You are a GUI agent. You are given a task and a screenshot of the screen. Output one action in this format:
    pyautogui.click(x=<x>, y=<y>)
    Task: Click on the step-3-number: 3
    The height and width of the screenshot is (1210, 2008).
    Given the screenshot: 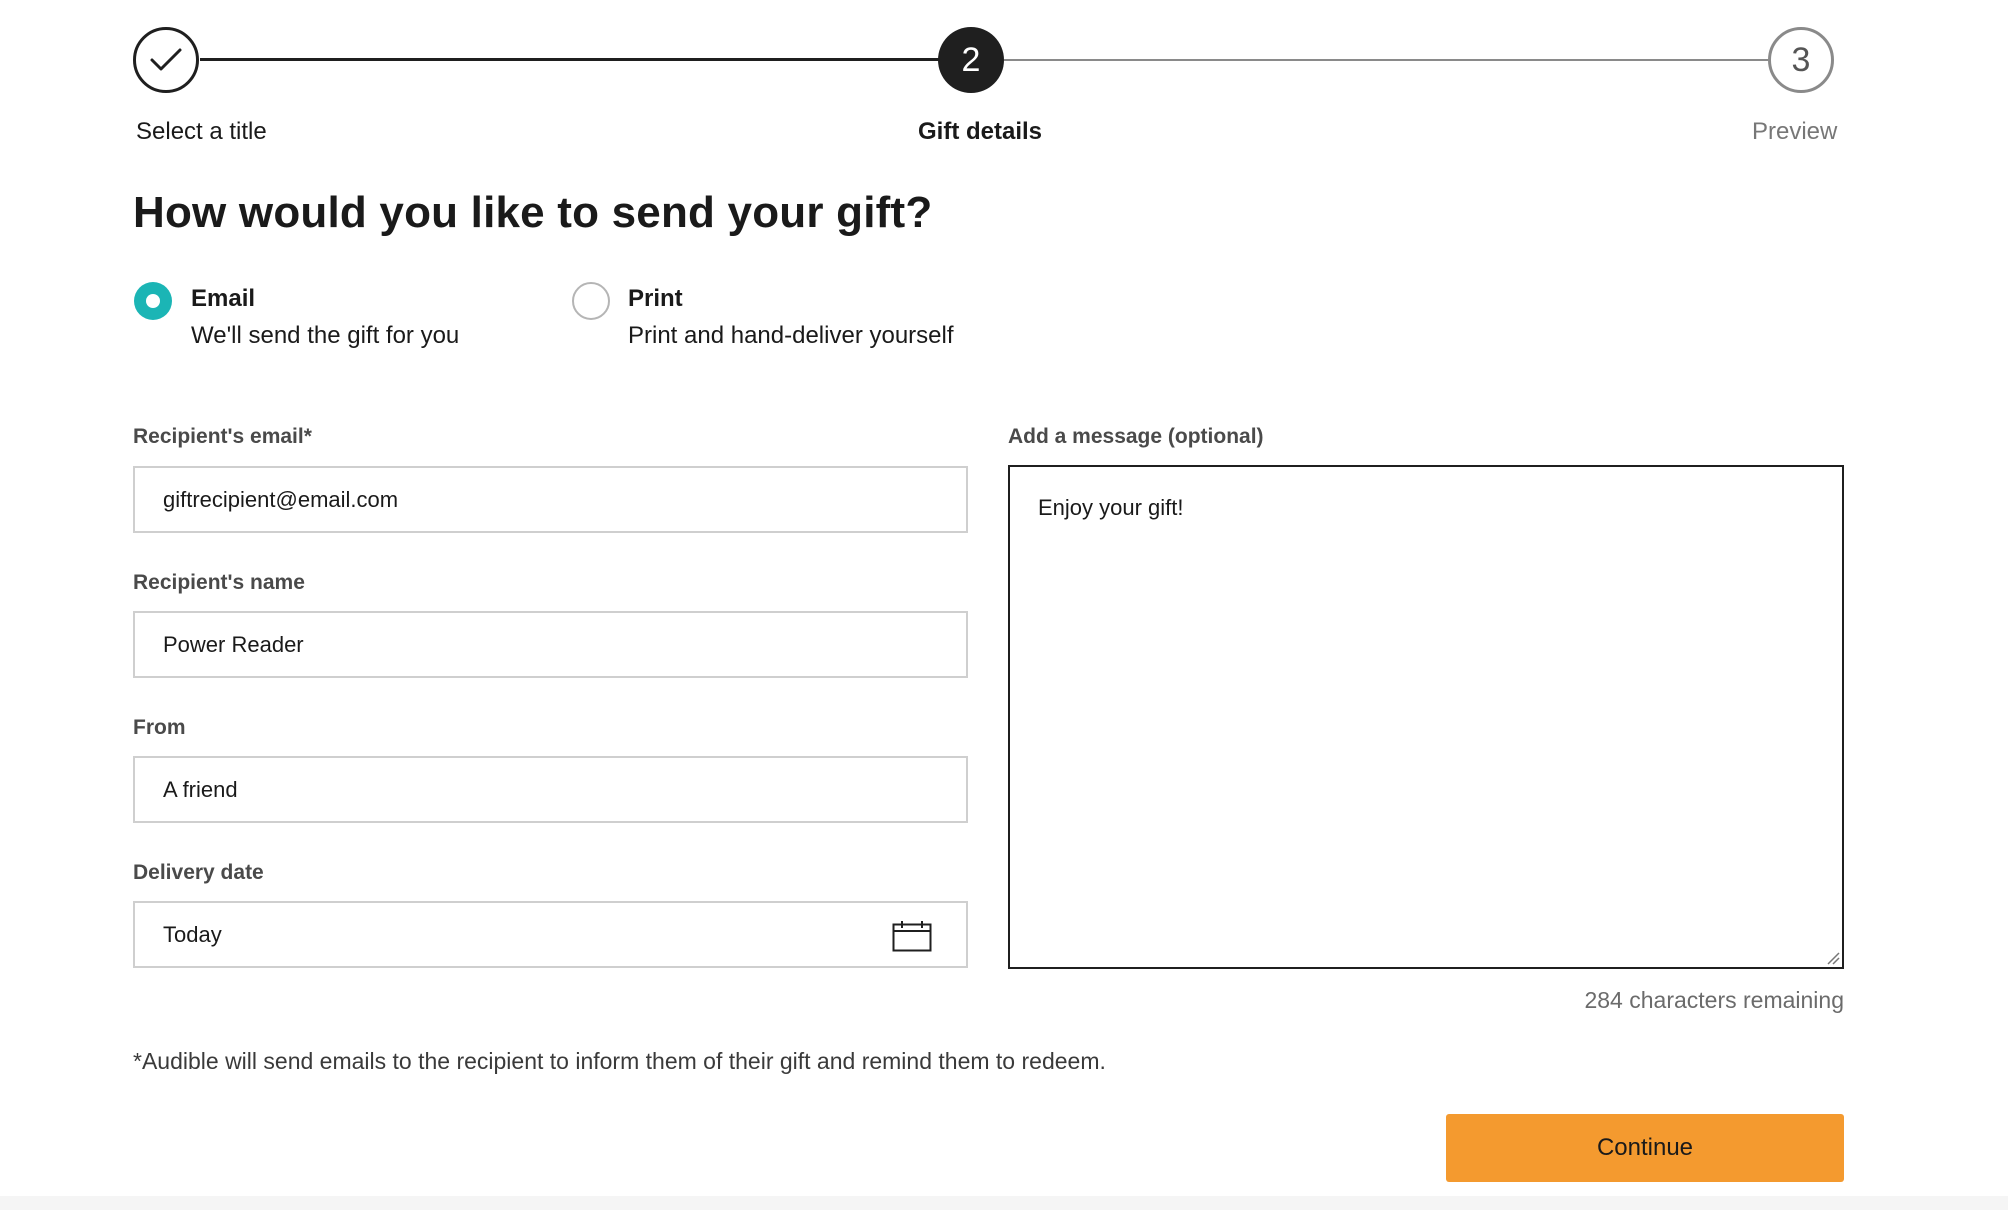 What is the action you would take?
    pyautogui.click(x=1801, y=59)
    